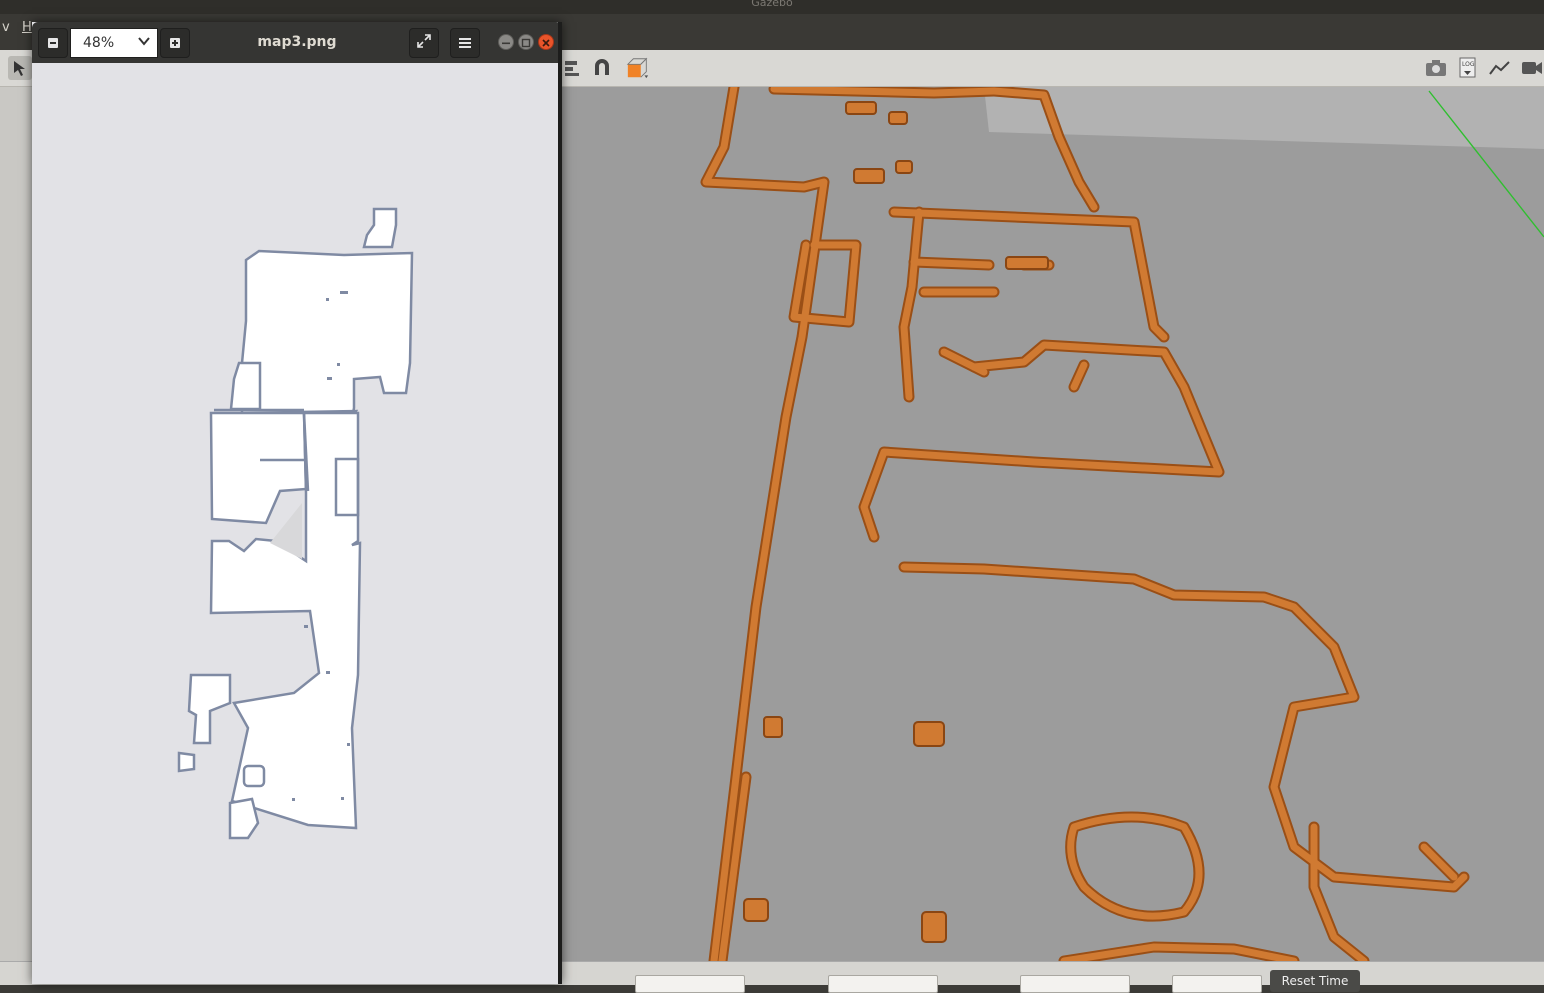 The width and height of the screenshot is (1544, 993). I want to click on gazebo-window-titlebar: Gazebo, so click(772, 7).